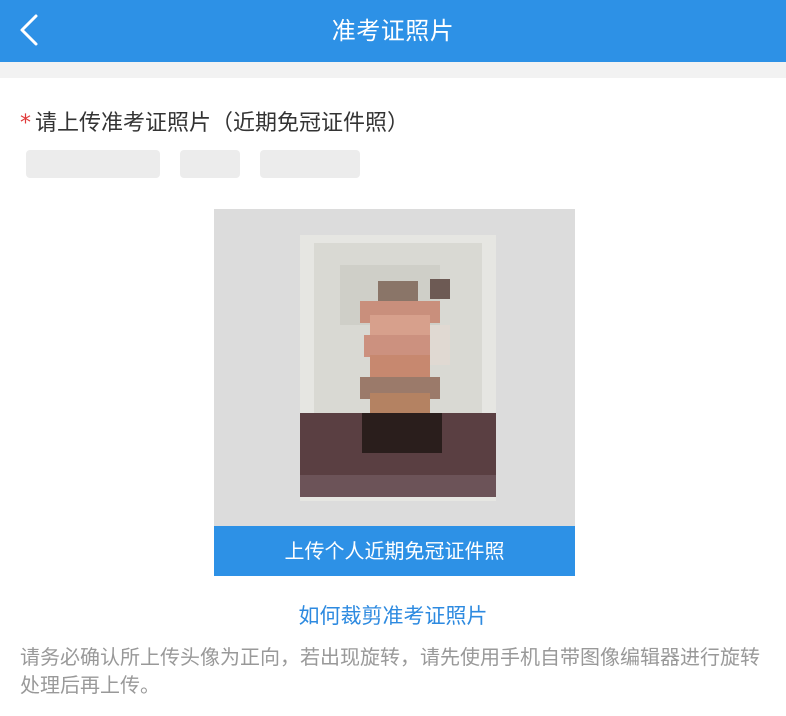  Describe the element at coordinates (393, 70) in the screenshot. I see `header-spacer` at that location.